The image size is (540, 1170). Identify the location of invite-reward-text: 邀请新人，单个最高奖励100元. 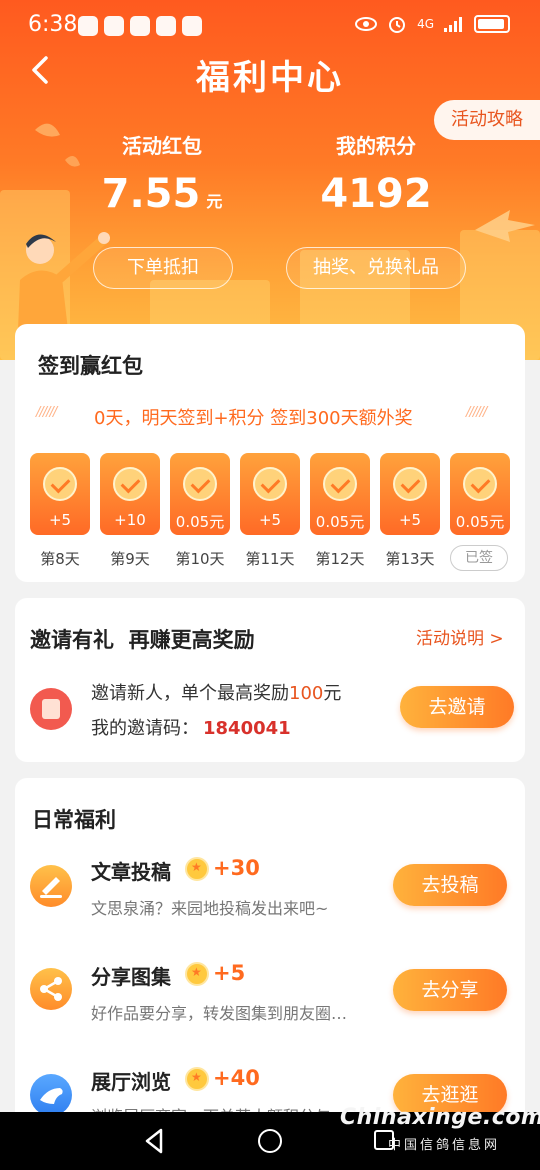
(216, 692).